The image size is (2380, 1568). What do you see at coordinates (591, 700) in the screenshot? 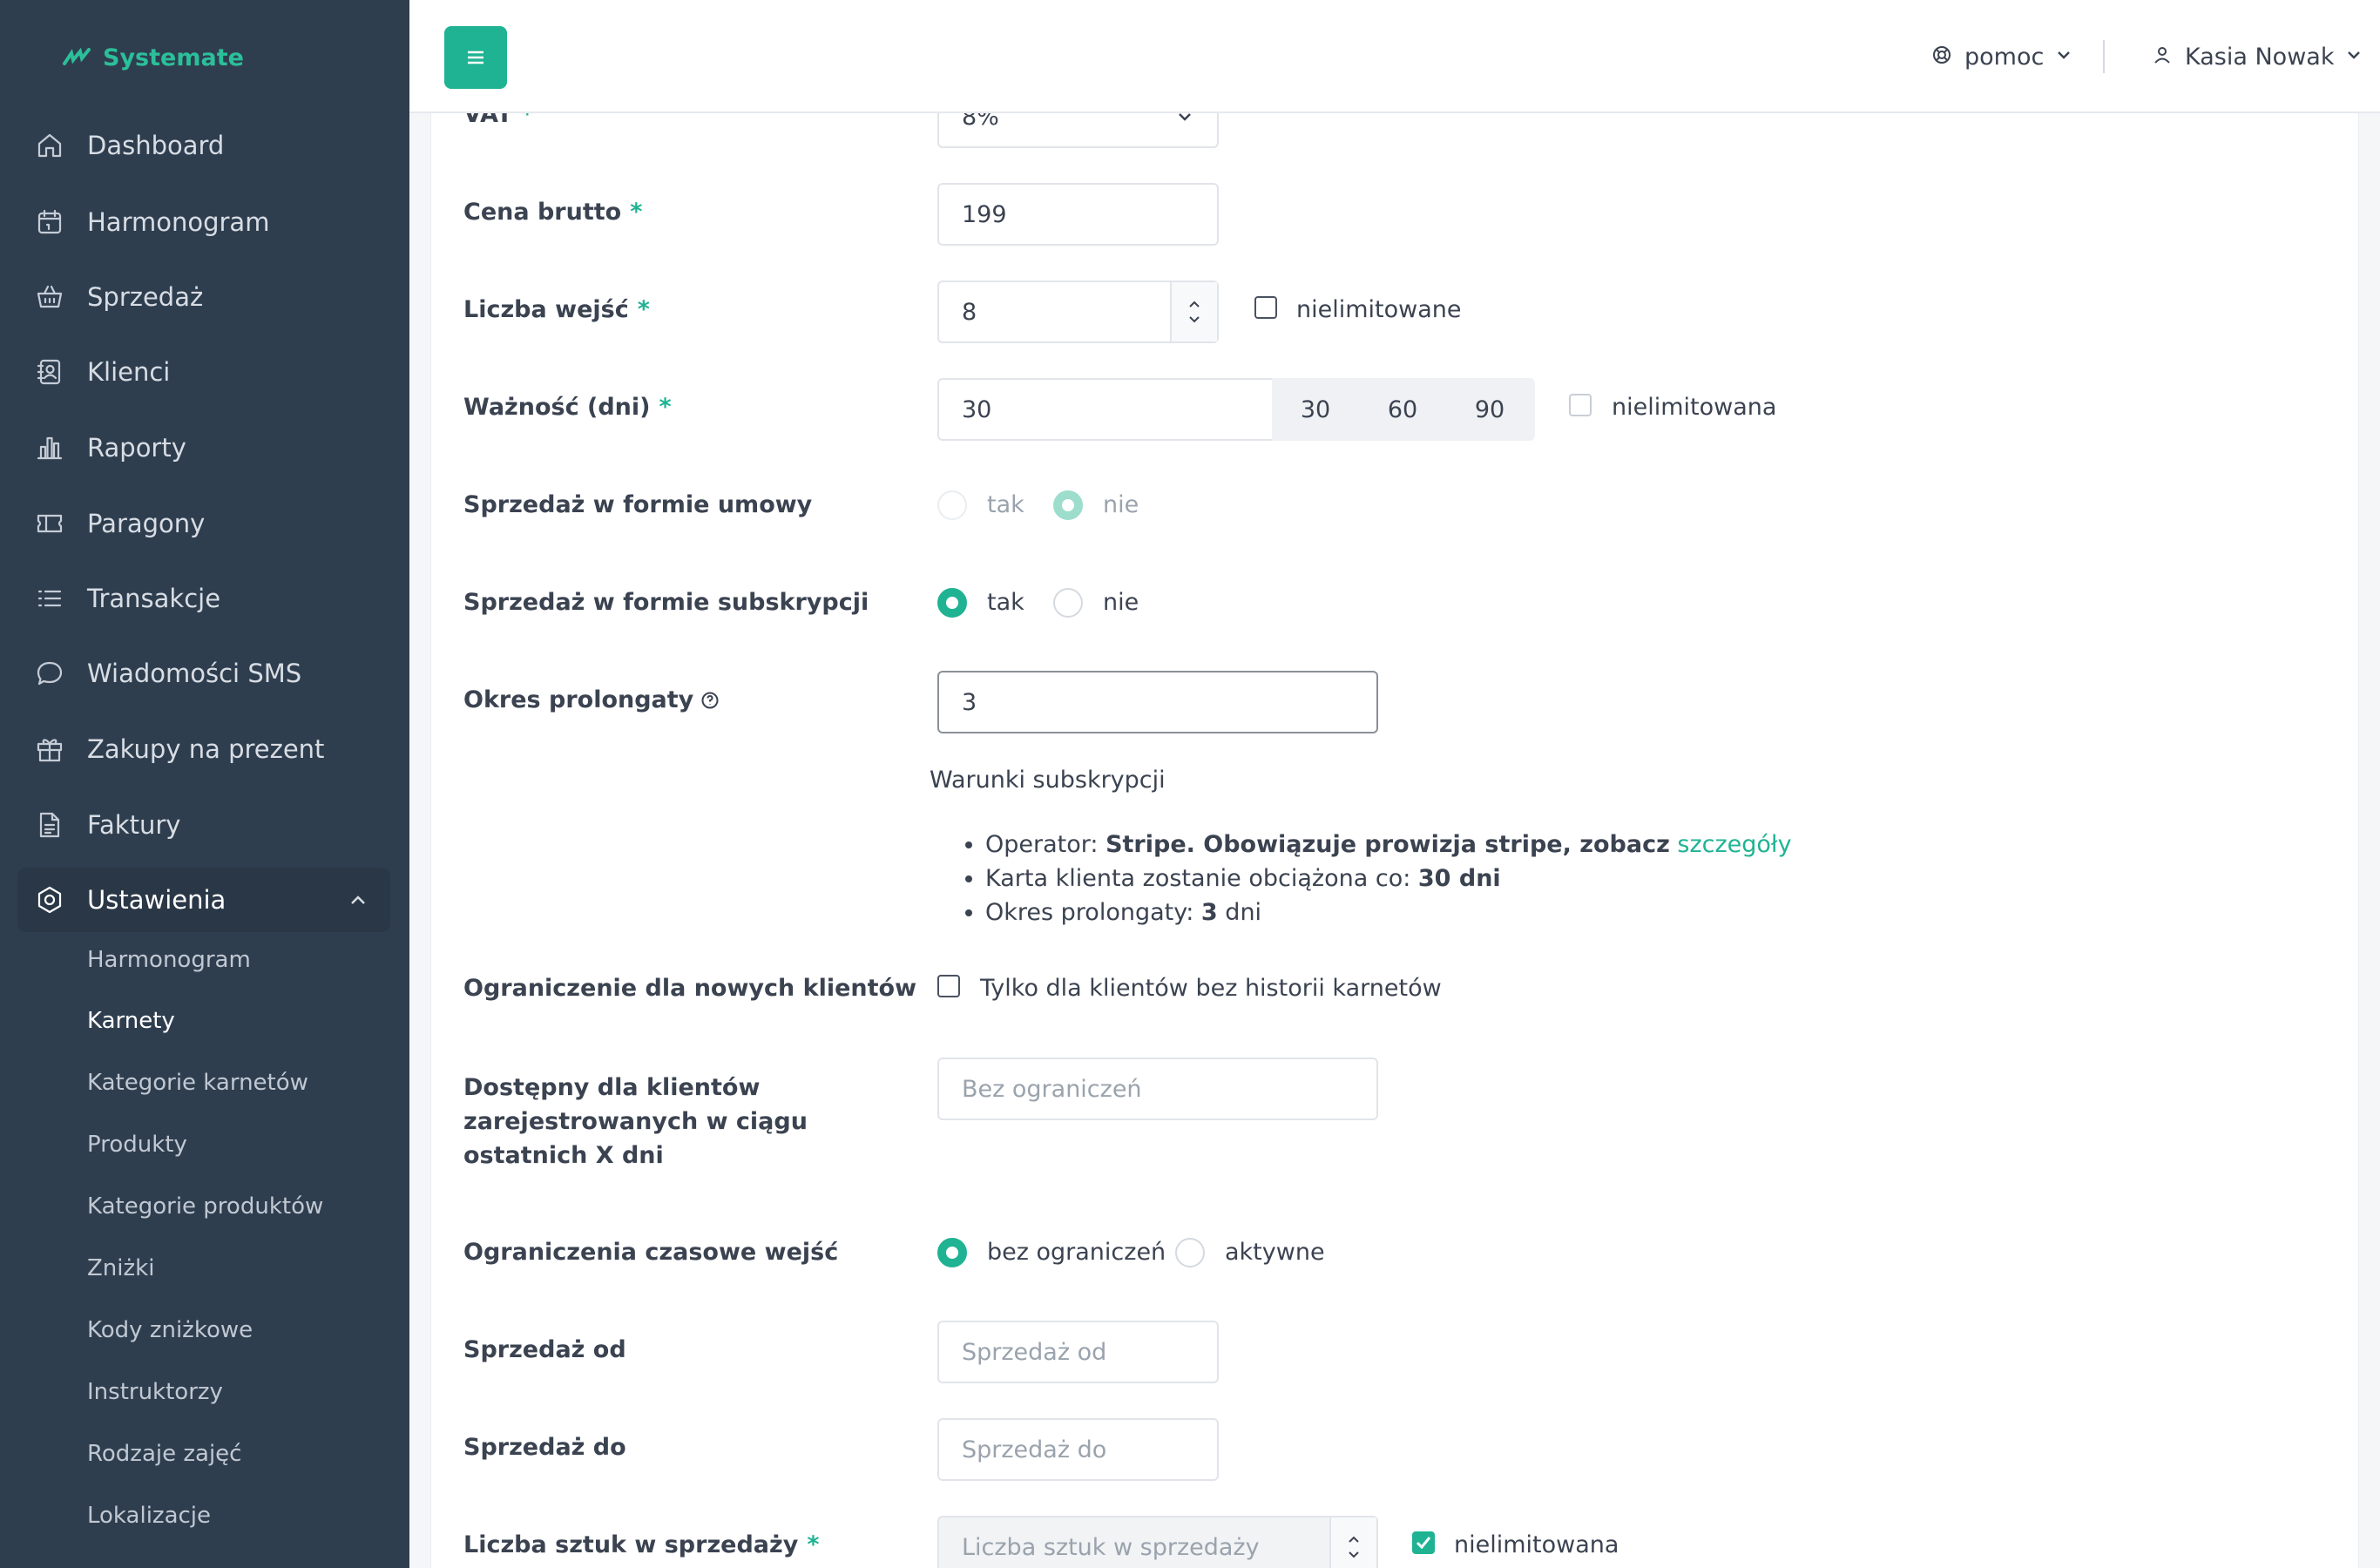
I see `extension-label: Okres prolongaty` at bounding box center [591, 700].